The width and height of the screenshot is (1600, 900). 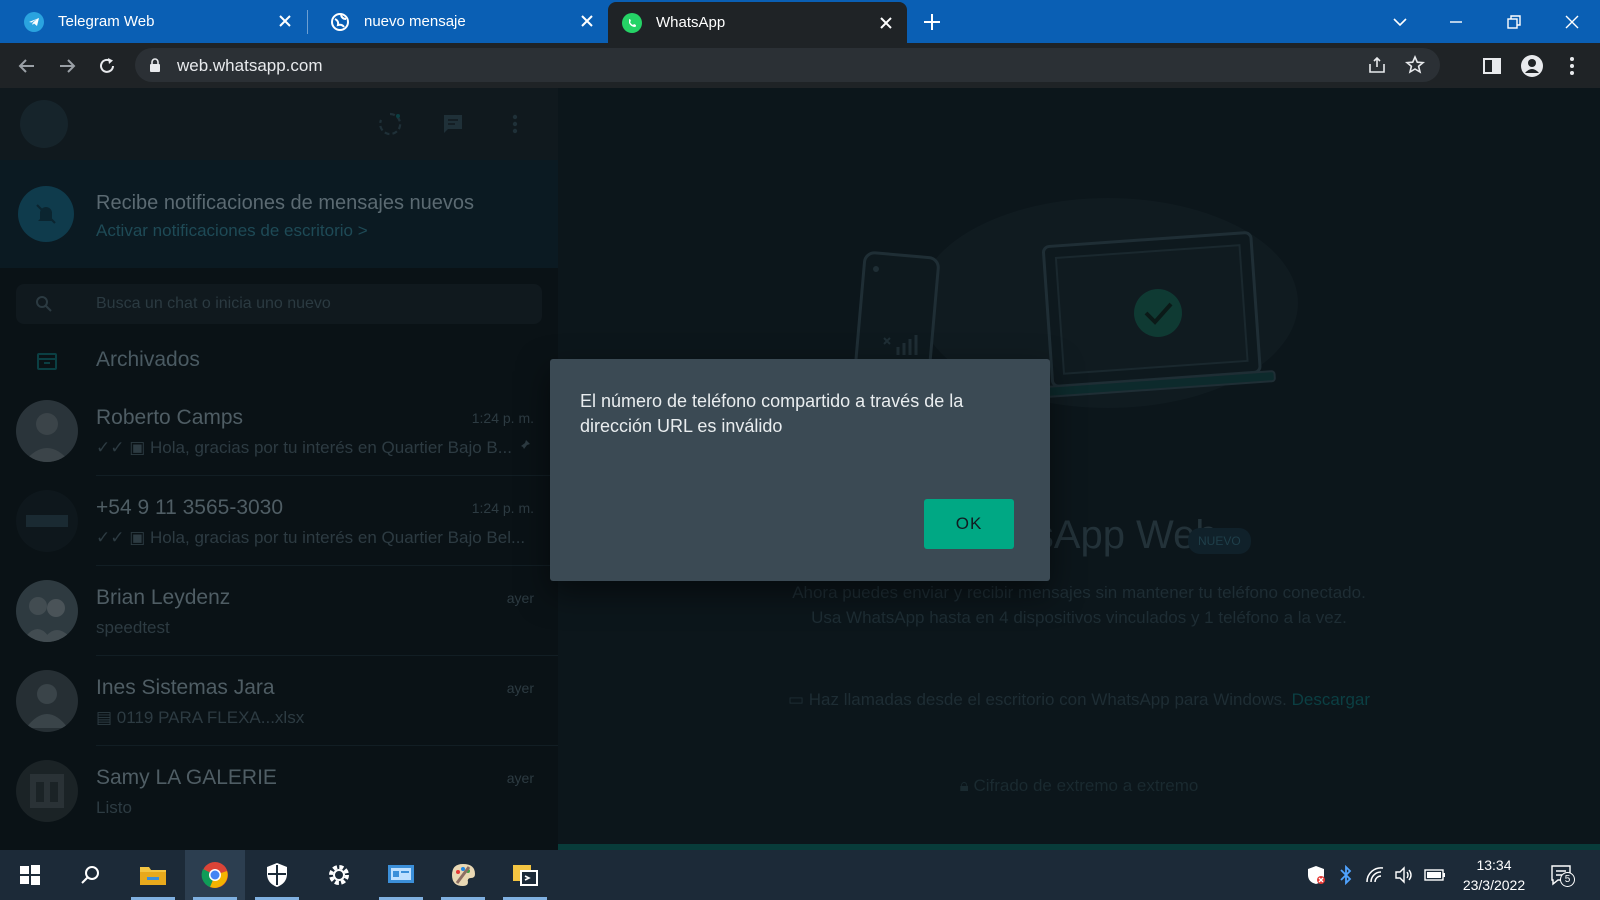 I want to click on minimize-icon, so click(x=1456, y=22).